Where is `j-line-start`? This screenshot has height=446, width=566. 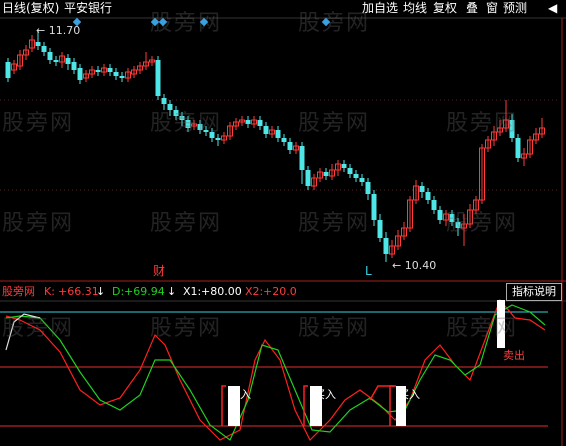 j-line-start is located at coordinates (23, 332).